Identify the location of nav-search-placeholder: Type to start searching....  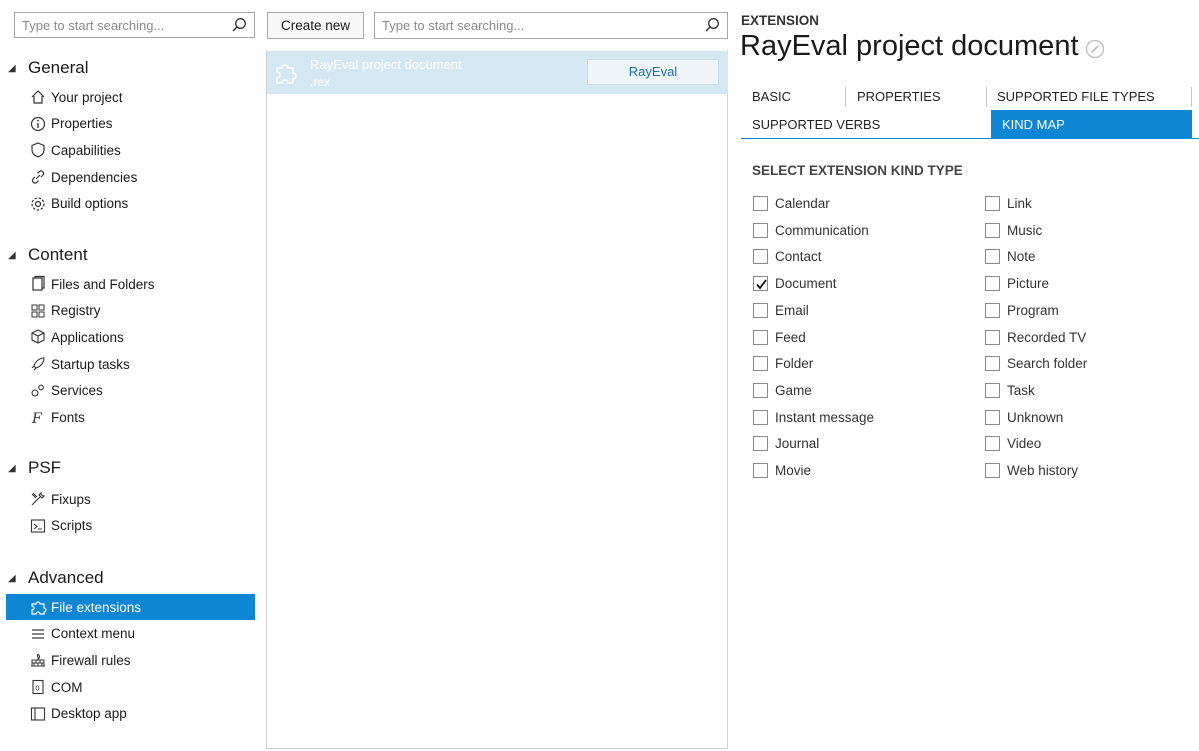
(93, 25).